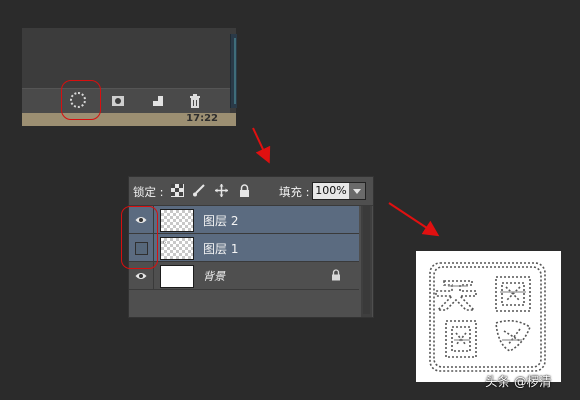 The image size is (580, 400). What do you see at coordinates (177, 190) in the screenshot?
I see `lock-transparent-icon` at bounding box center [177, 190].